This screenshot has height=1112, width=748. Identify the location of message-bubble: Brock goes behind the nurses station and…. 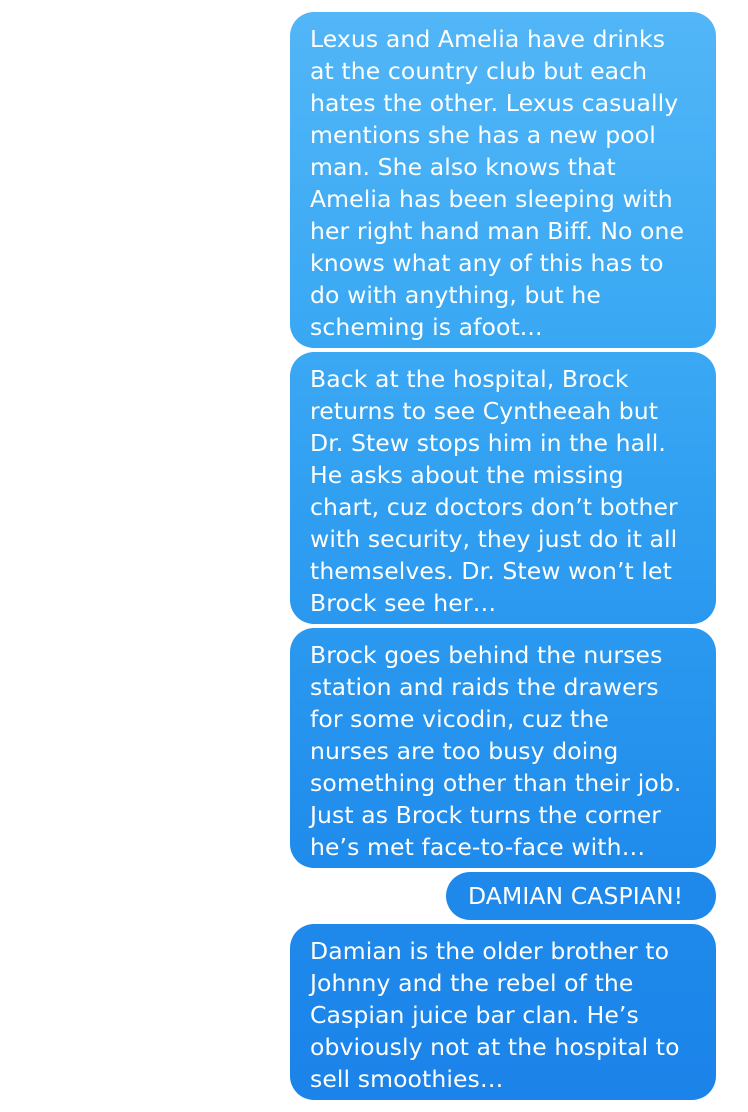
(503, 748).